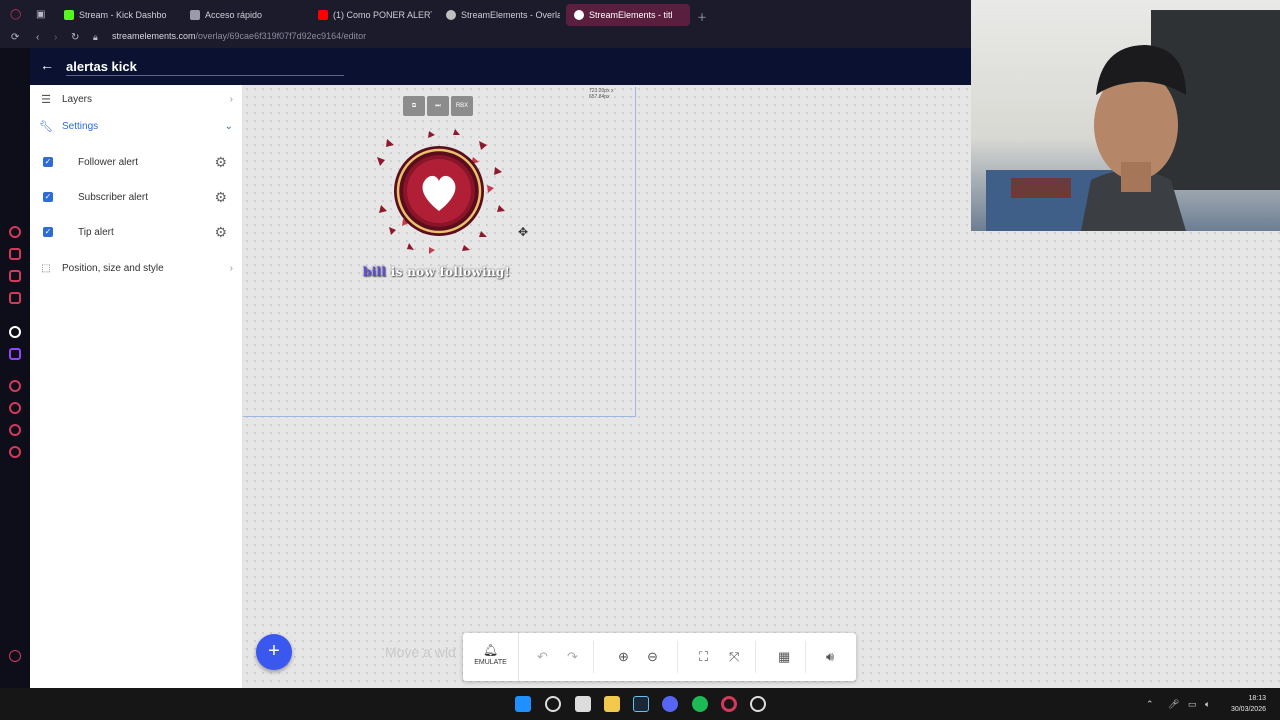  Describe the element at coordinates (702, 16) in the screenshot. I see `new-tab-icon: ＋` at that location.